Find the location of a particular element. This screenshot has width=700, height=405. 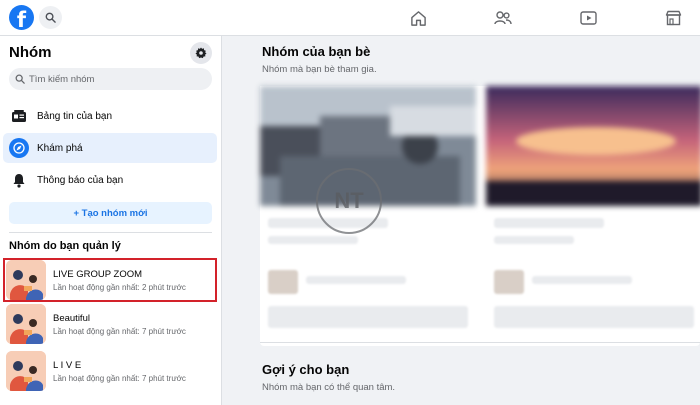

marketplace-tab is located at coordinates (673, 18).